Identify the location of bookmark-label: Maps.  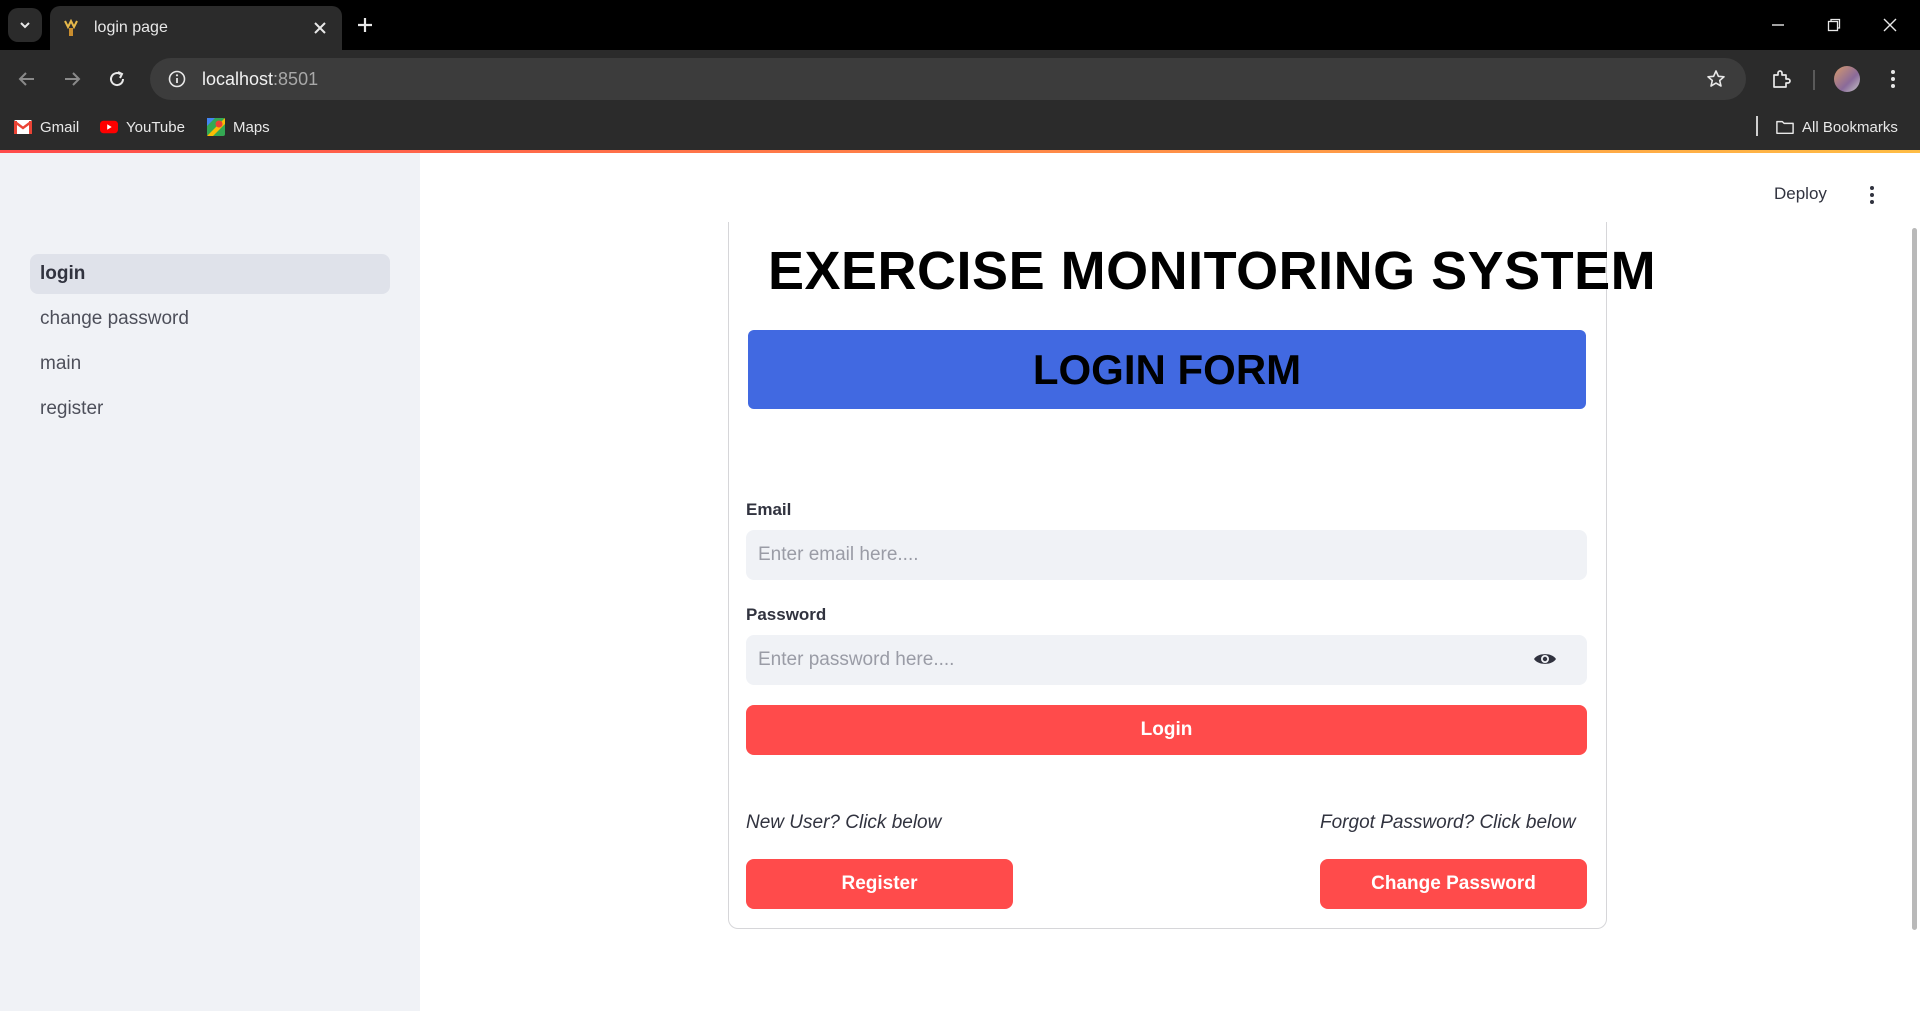
(251, 127).